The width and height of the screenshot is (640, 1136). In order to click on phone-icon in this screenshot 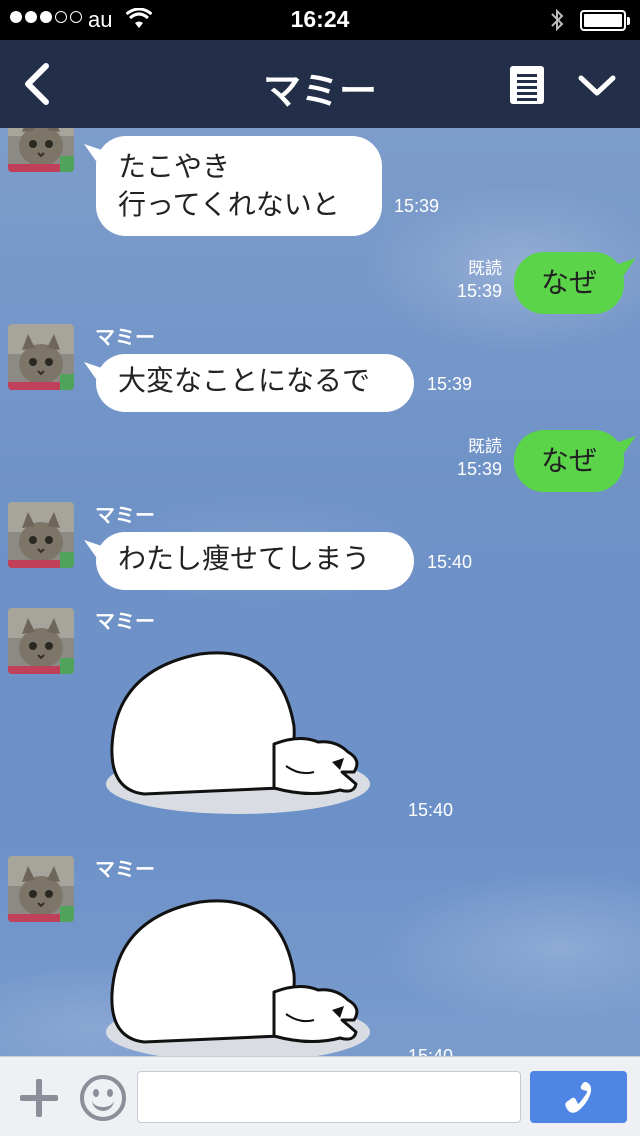, I will do `click(578, 1097)`.